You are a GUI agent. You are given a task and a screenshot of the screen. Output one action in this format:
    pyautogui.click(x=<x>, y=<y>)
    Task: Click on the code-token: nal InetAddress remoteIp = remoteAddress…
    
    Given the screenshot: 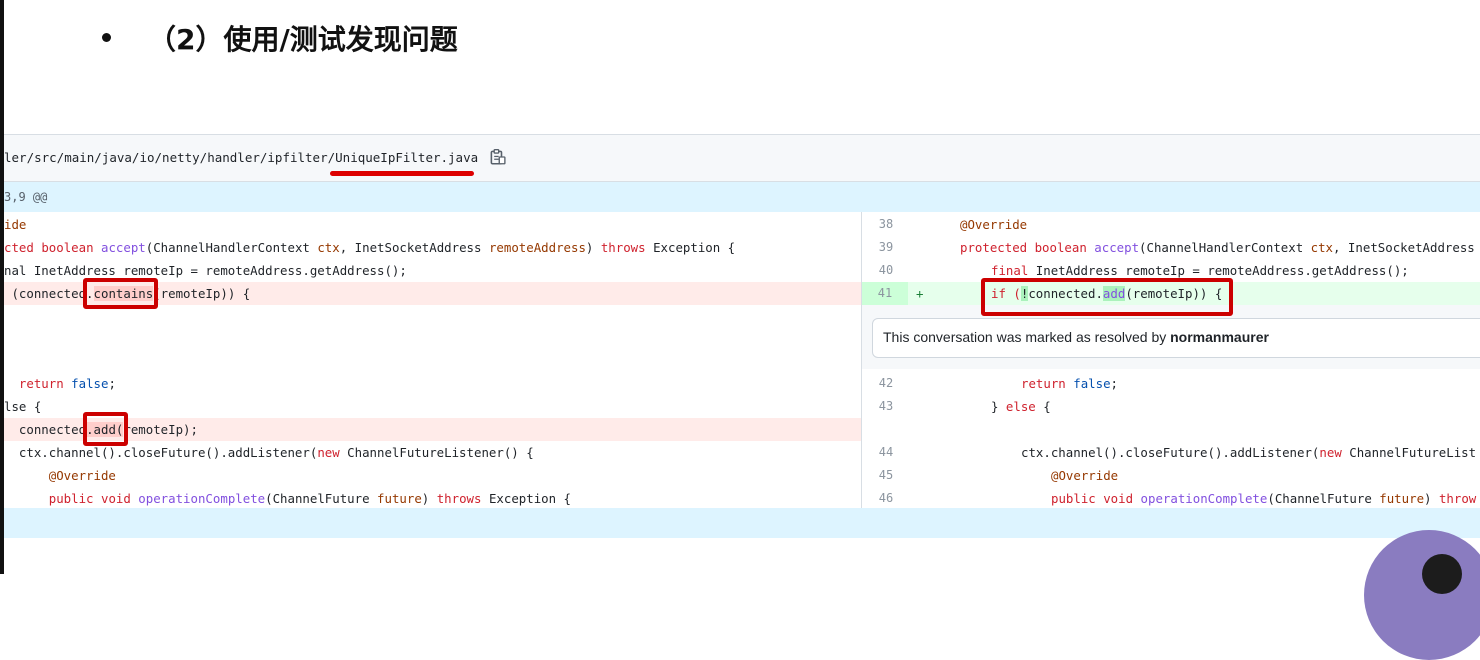 What is the action you would take?
    pyautogui.click(x=205, y=270)
    